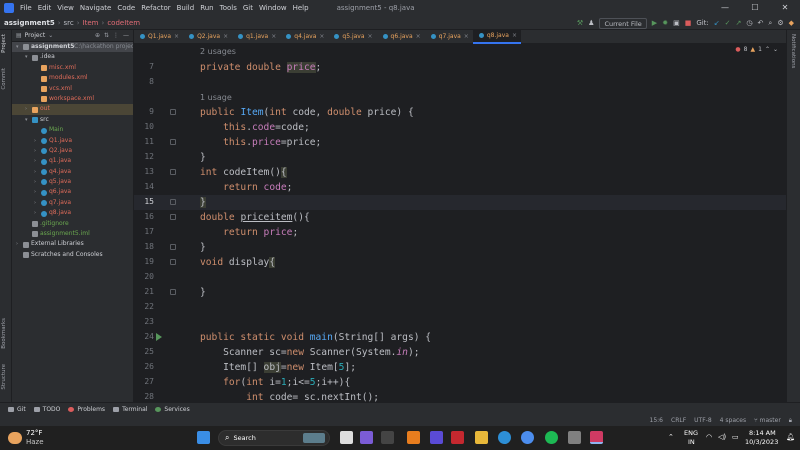 The image size is (800, 450). I want to click on tree-item: ▾ assignment5 C:\hackathon project, so click(72, 47).